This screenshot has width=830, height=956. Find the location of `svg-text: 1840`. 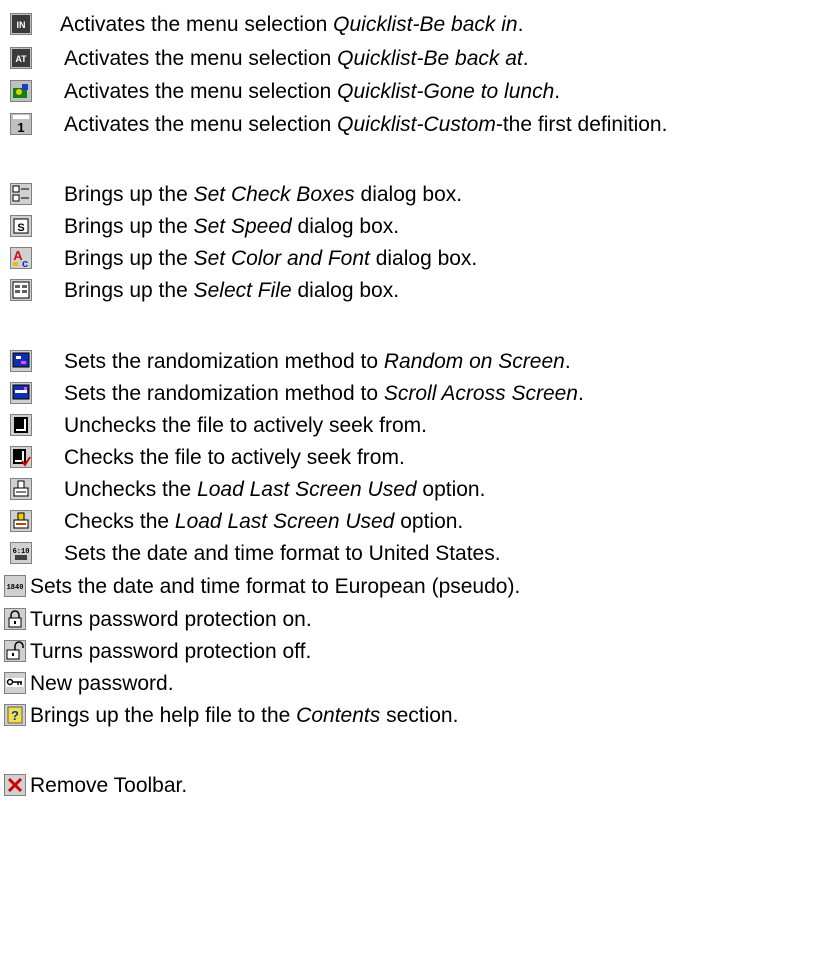

svg-text: 1840 is located at coordinates (15, 588).